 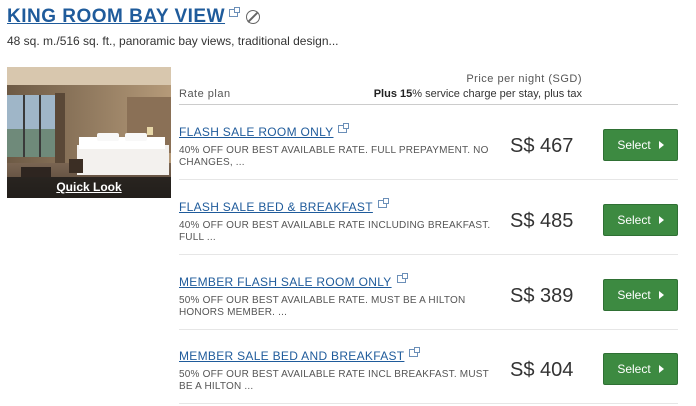 I want to click on price-per-night-header: Price per night (SGD), so click(x=524, y=79).